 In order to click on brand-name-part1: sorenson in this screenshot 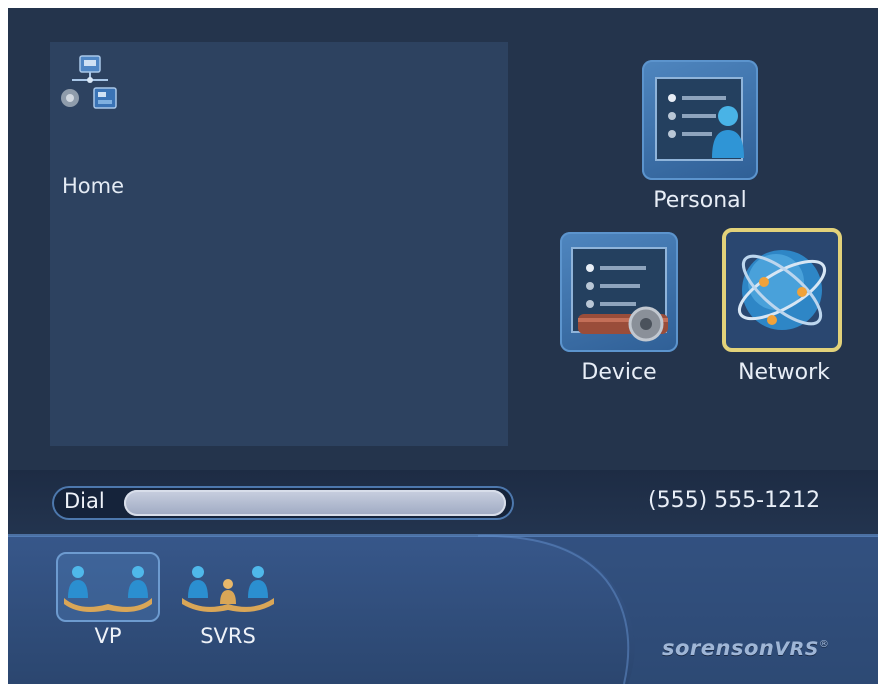, I will do `click(718, 648)`.